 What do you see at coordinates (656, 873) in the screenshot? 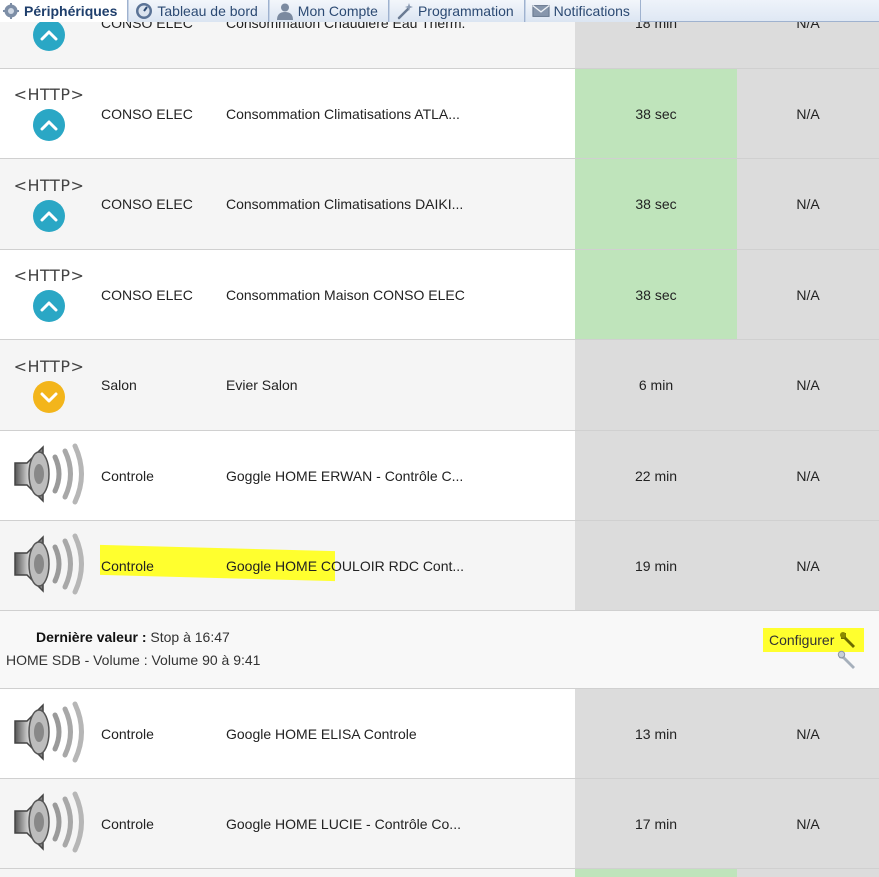
I see `device-last-update` at bounding box center [656, 873].